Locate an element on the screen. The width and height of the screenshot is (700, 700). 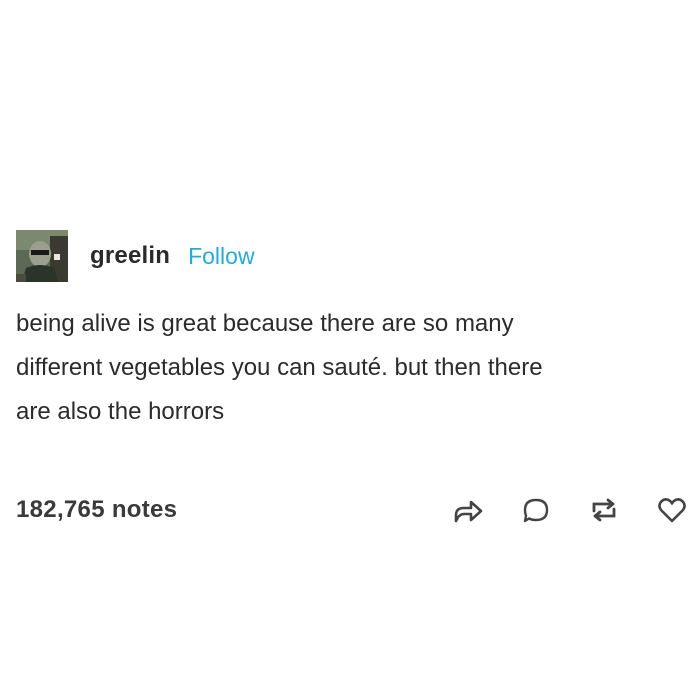
post-header: greelin Follow is located at coordinates (354, 256).